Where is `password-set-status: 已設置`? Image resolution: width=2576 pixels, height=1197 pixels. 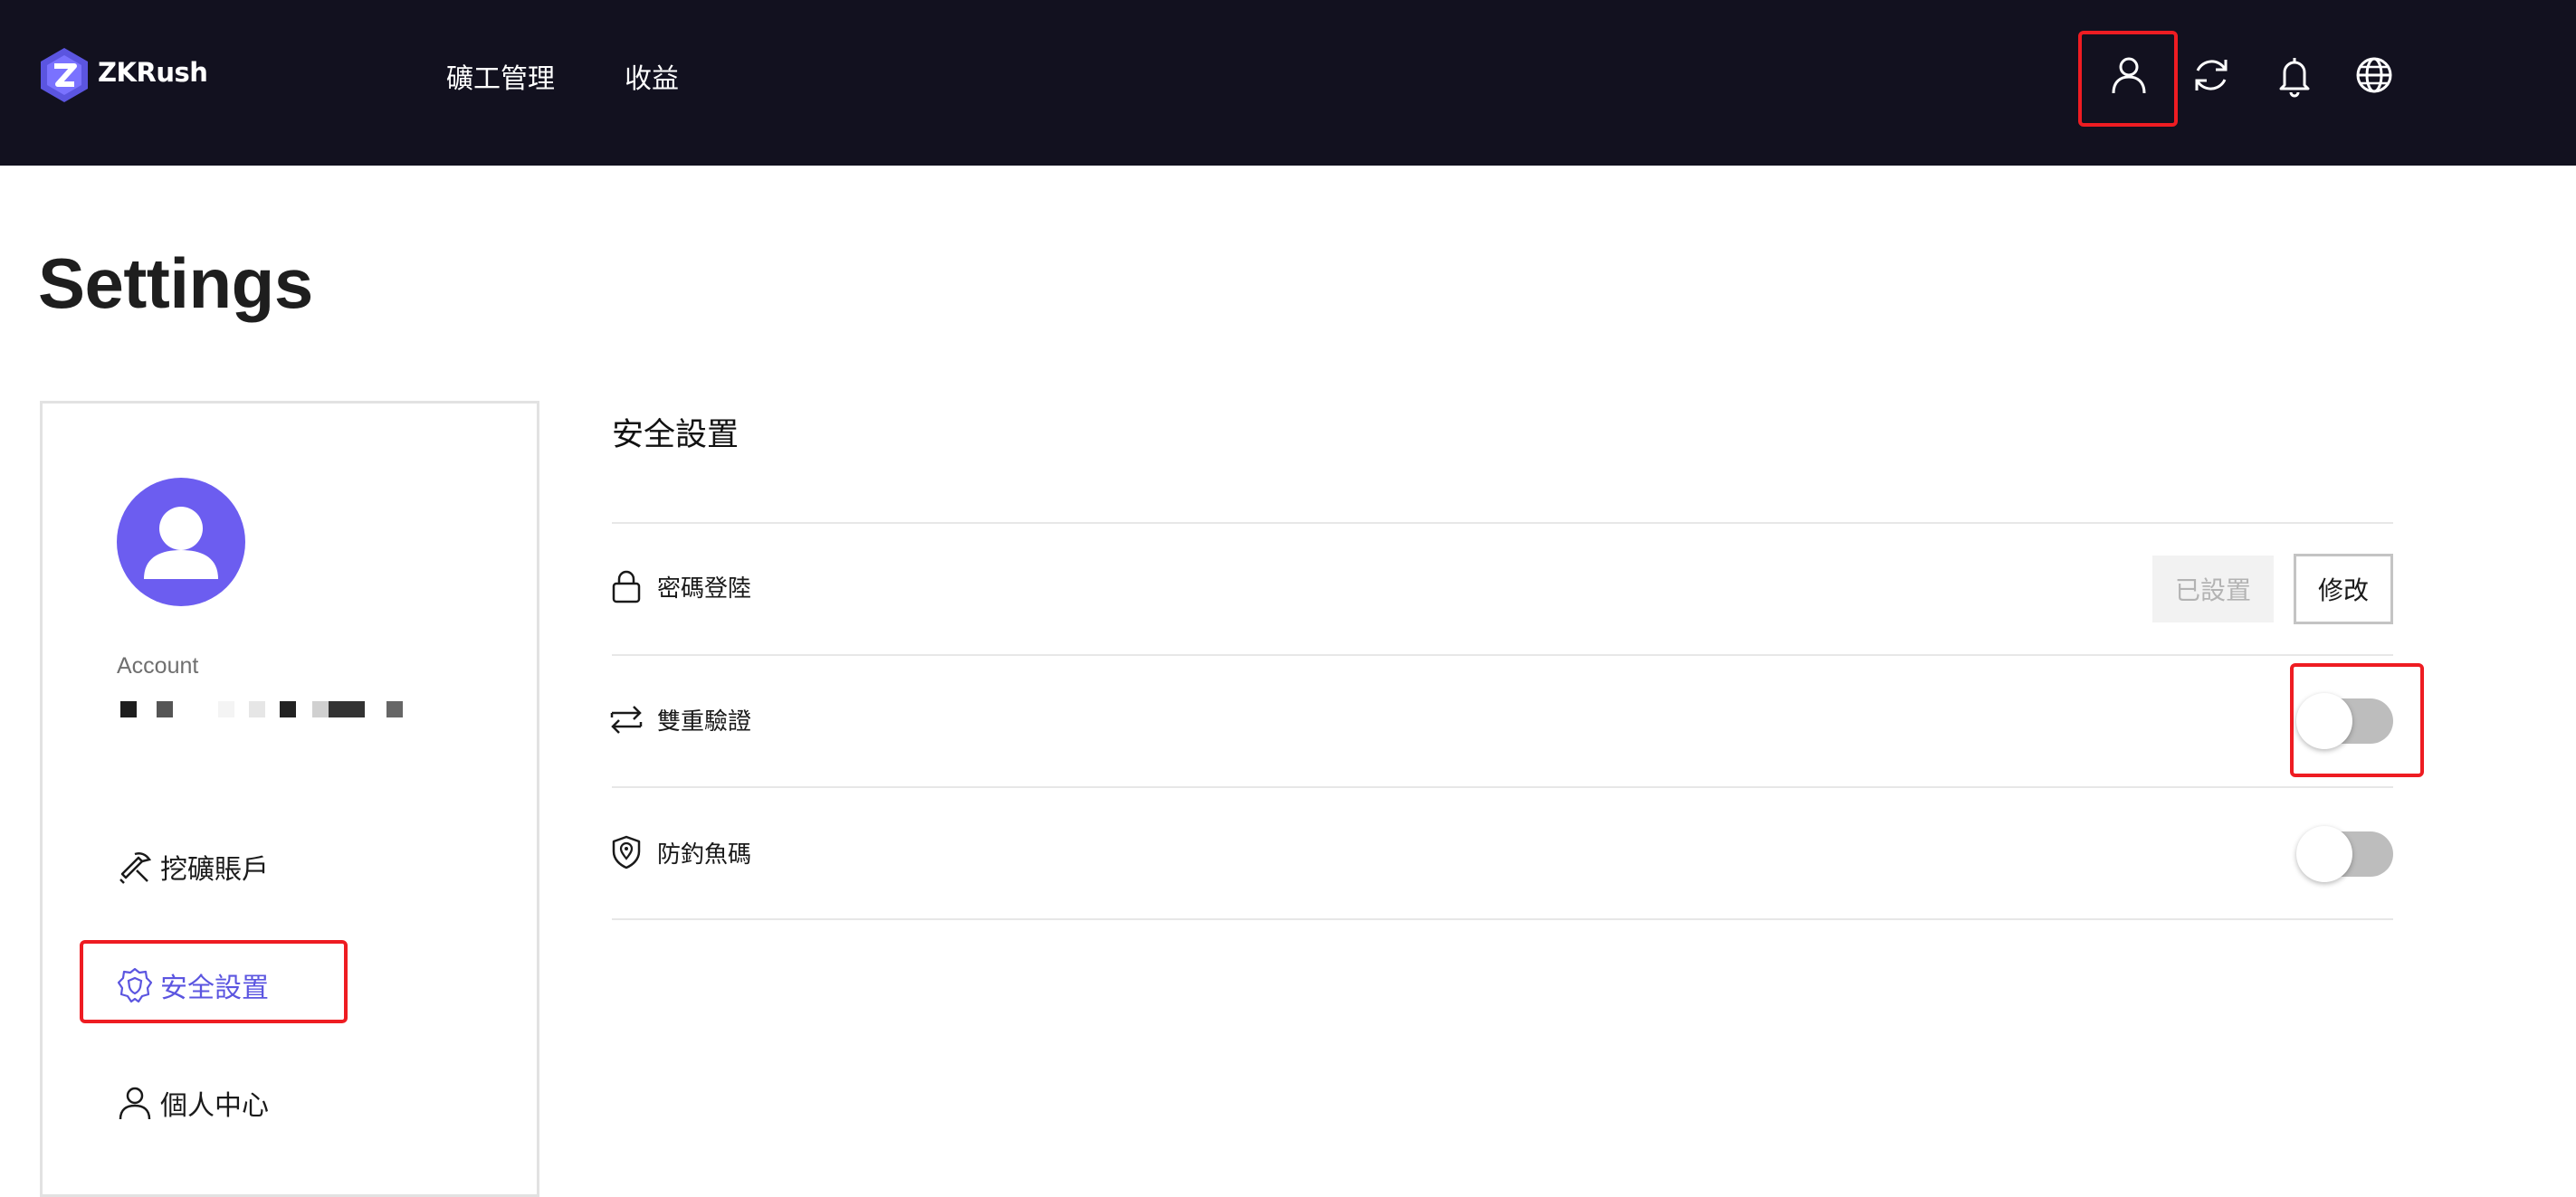 password-set-status: 已設置 is located at coordinates (2213, 589).